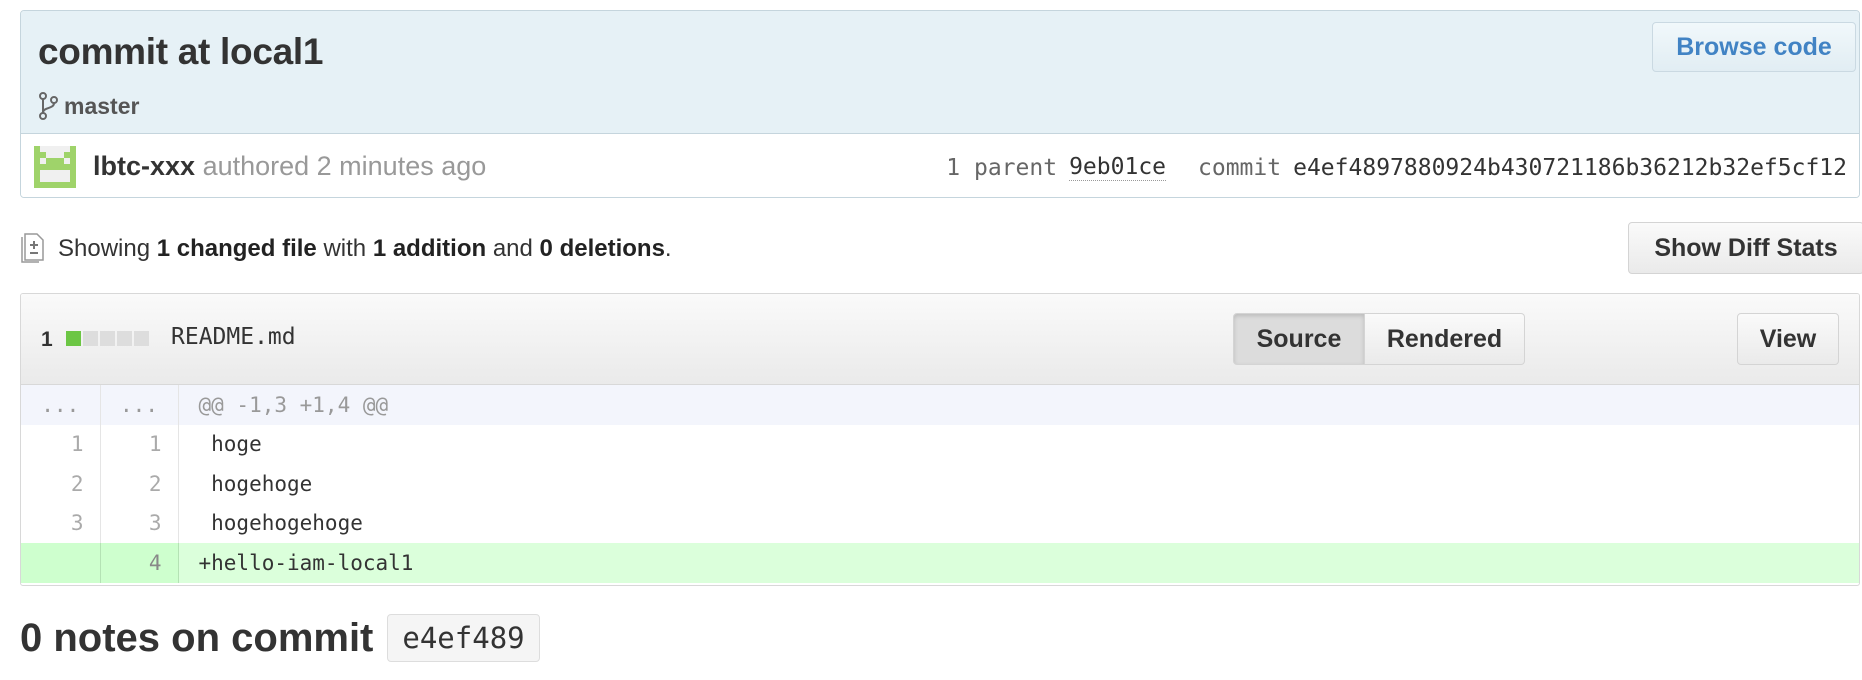  I want to click on authored-time: authored 2 minutes ago, so click(344, 166).